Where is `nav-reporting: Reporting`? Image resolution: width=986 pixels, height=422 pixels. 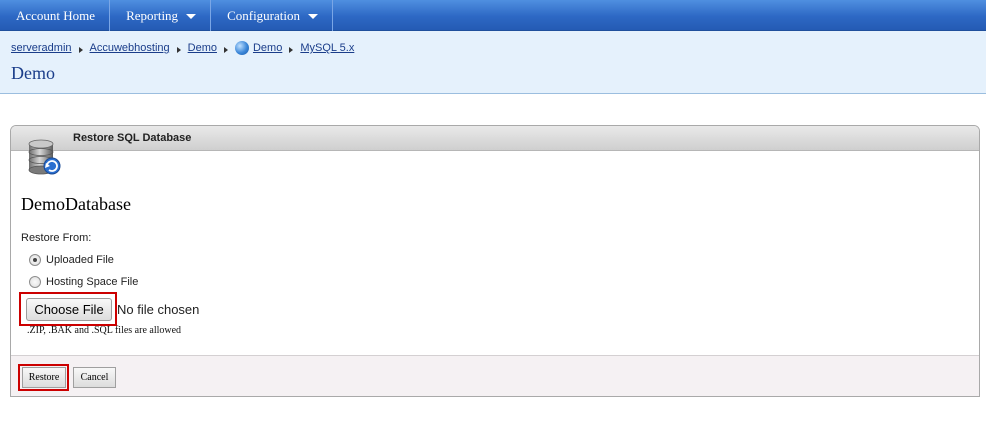
nav-reporting: Reporting is located at coordinates (161, 15).